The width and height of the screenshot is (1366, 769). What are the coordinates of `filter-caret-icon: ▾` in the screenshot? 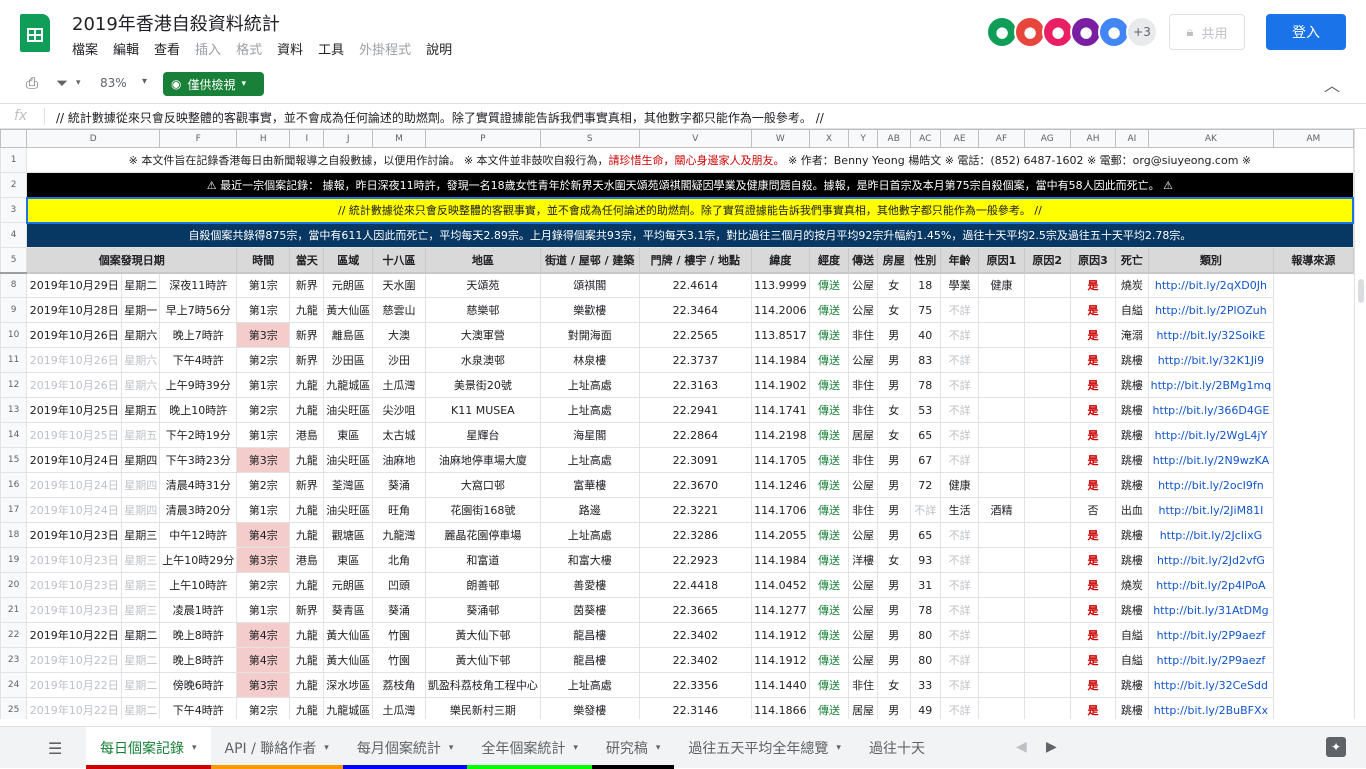 It's located at (78, 83).